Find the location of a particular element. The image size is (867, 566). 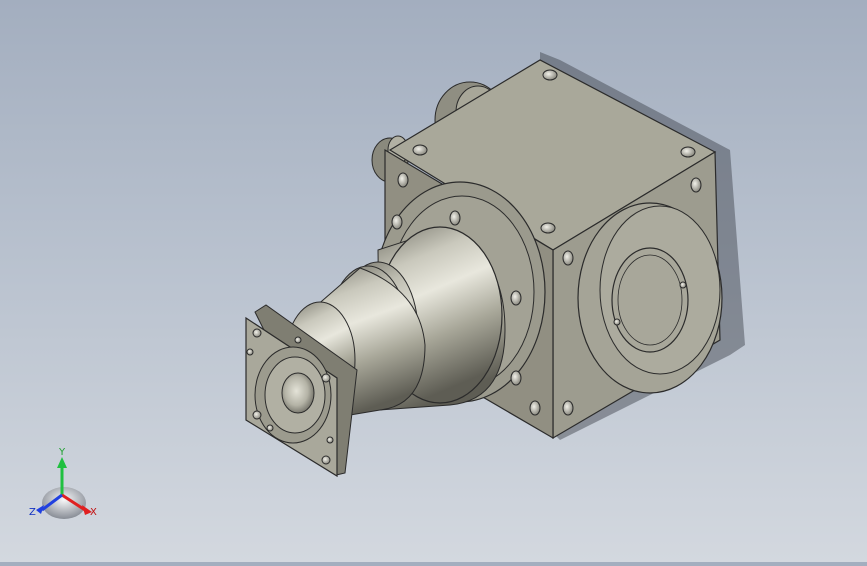

output-bore is located at coordinates (298, 393).